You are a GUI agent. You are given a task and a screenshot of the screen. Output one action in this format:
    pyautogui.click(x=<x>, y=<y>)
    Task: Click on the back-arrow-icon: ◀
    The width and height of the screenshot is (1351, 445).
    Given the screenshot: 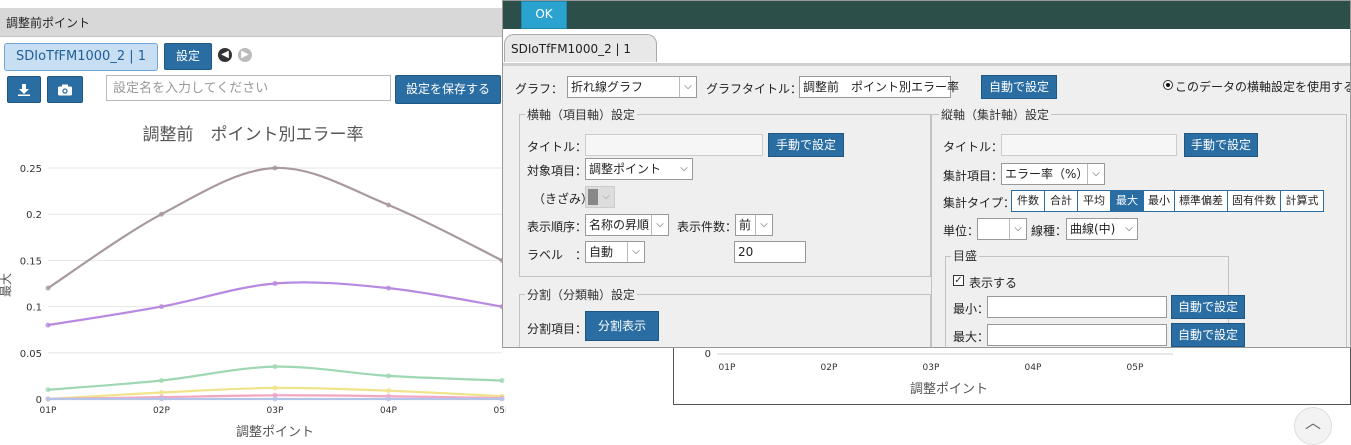 What is the action you would take?
    pyautogui.click(x=225, y=55)
    